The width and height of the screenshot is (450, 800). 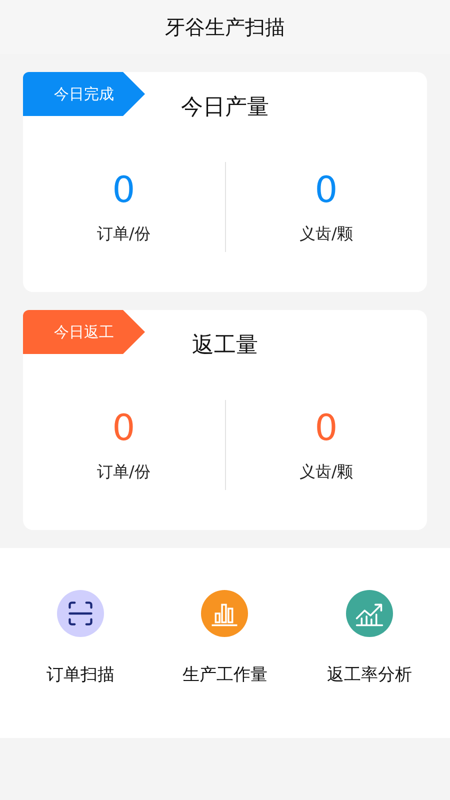 What do you see at coordinates (225, 108) in the screenshot?
I see `card-title: 今日产量` at bounding box center [225, 108].